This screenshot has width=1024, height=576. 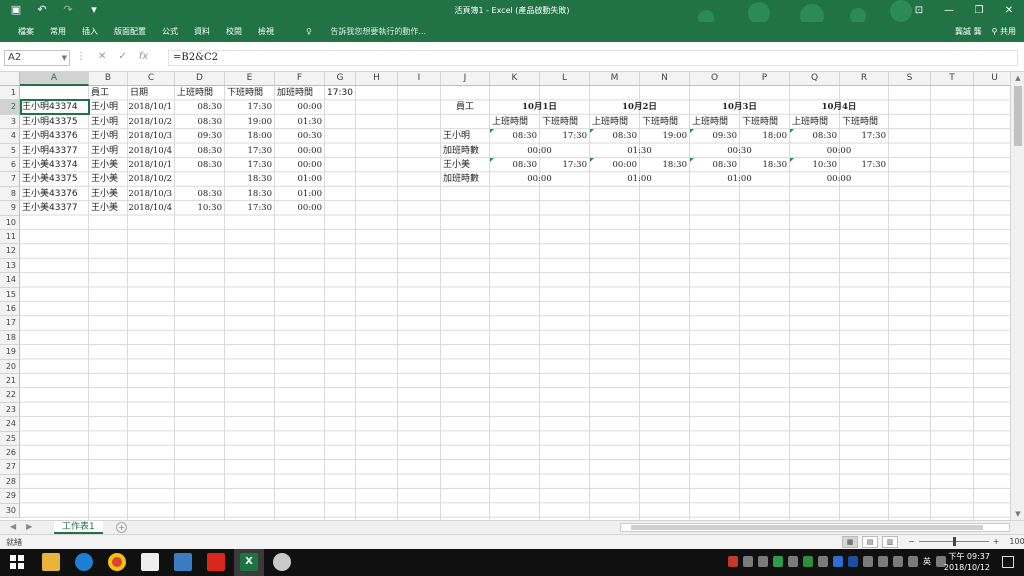 I want to click on column-header-a: A, so click(x=54, y=79).